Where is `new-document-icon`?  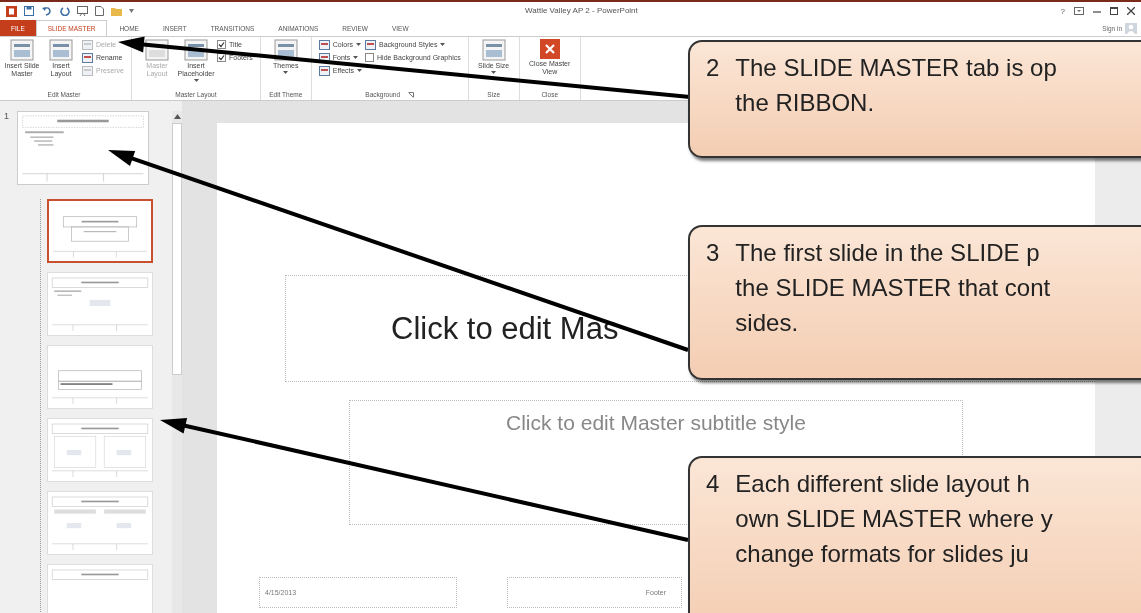
new-document-icon is located at coordinates (99, 11).